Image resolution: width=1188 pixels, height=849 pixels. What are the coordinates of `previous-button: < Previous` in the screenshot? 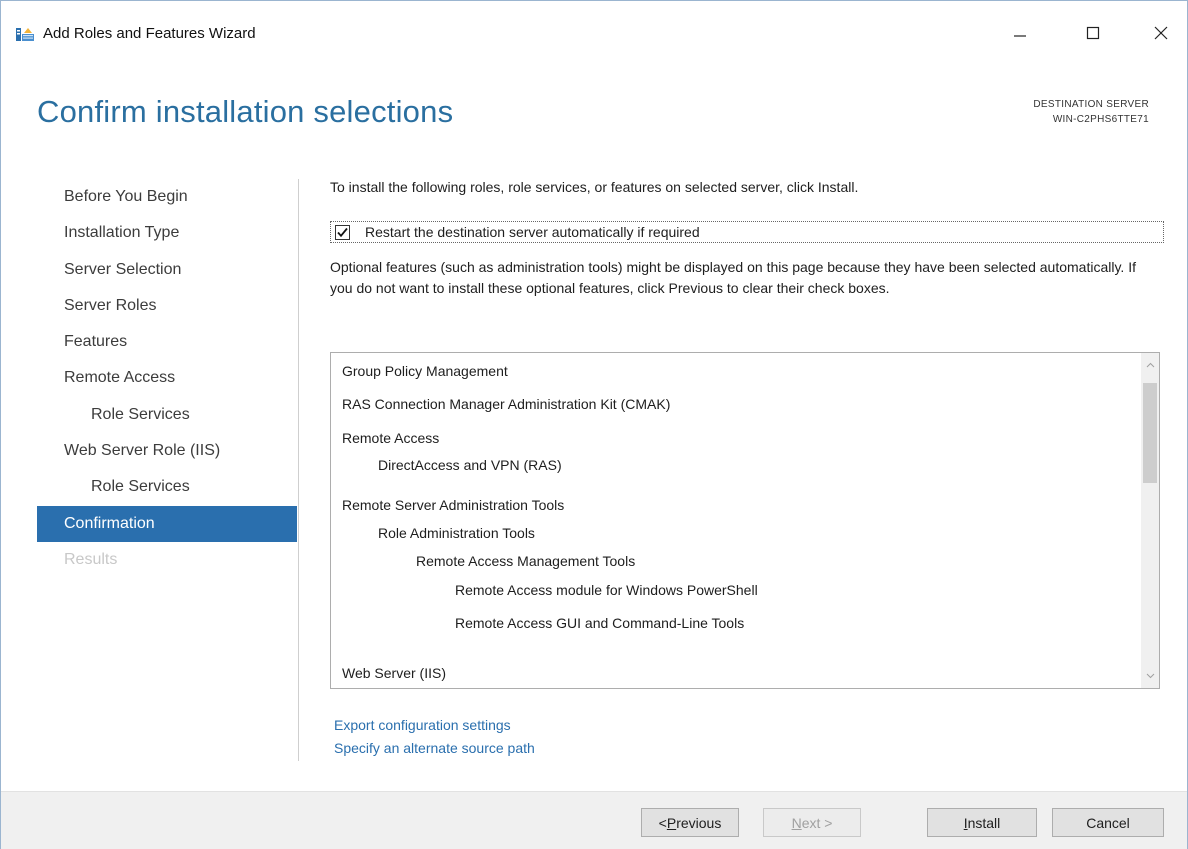 It's located at (690, 822).